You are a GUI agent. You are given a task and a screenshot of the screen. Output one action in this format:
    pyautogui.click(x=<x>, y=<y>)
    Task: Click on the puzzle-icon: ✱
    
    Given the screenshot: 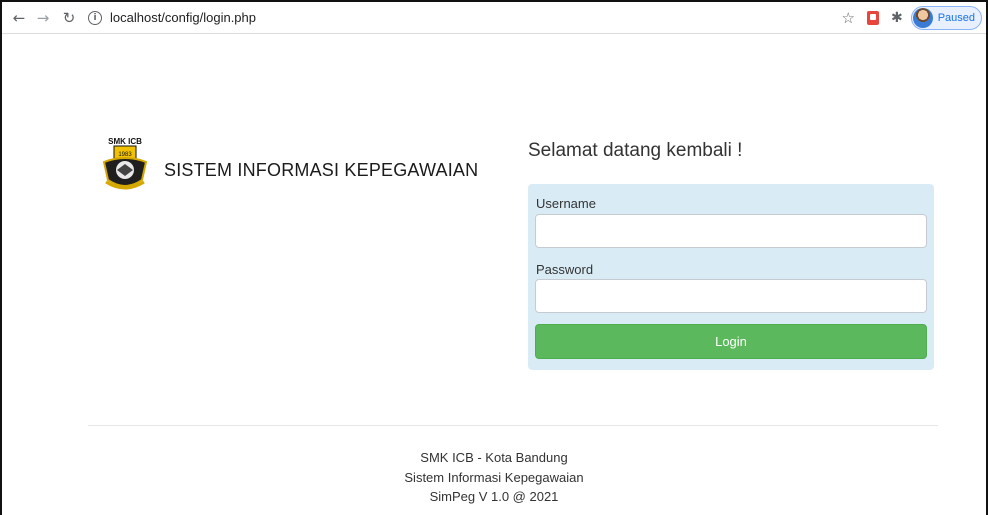 What is the action you would take?
    pyautogui.click(x=897, y=18)
    